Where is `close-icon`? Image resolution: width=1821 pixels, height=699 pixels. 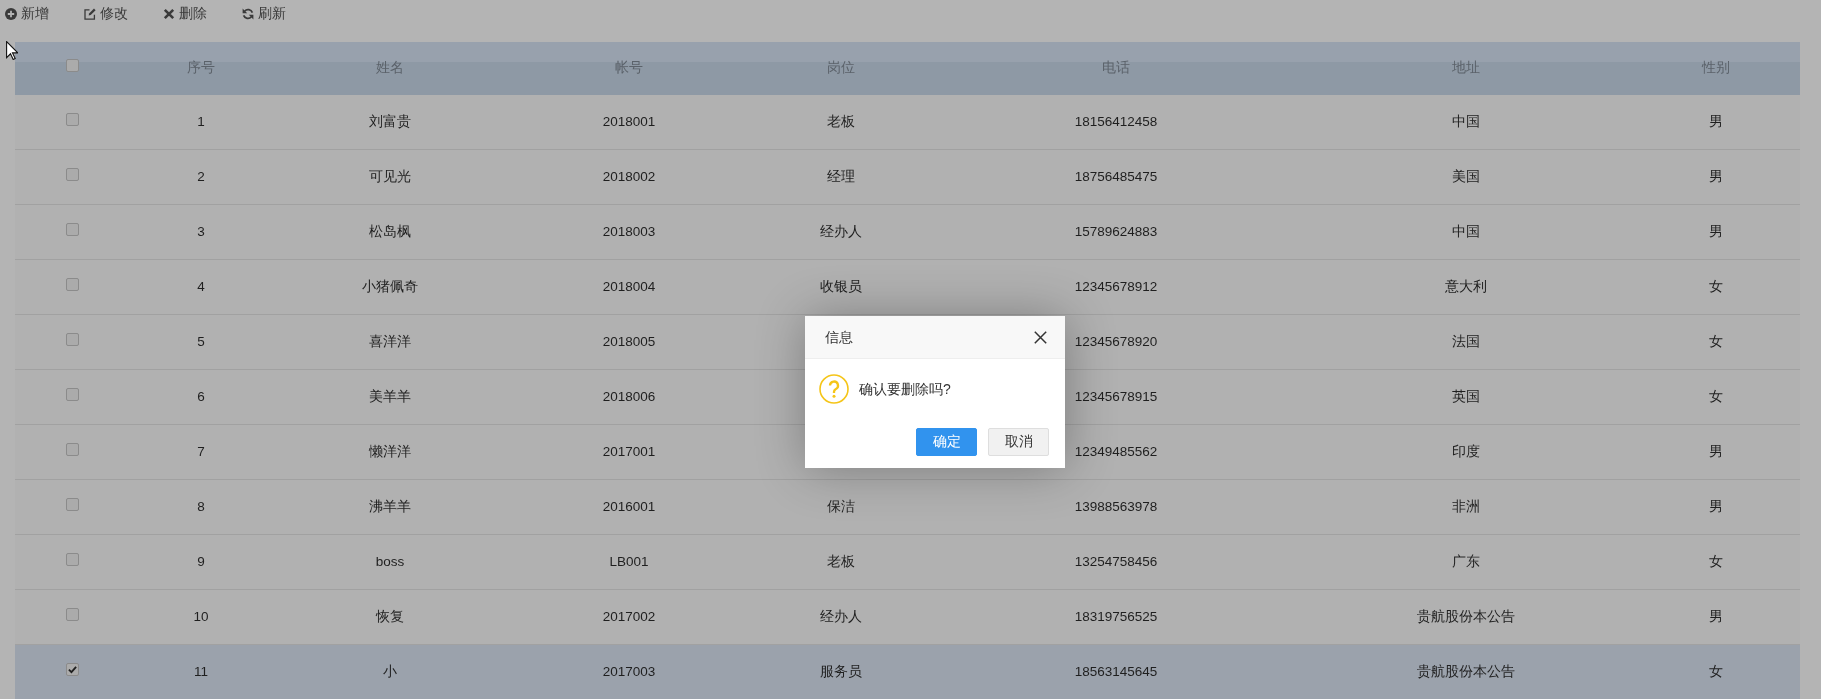
close-icon is located at coordinates (1040, 337).